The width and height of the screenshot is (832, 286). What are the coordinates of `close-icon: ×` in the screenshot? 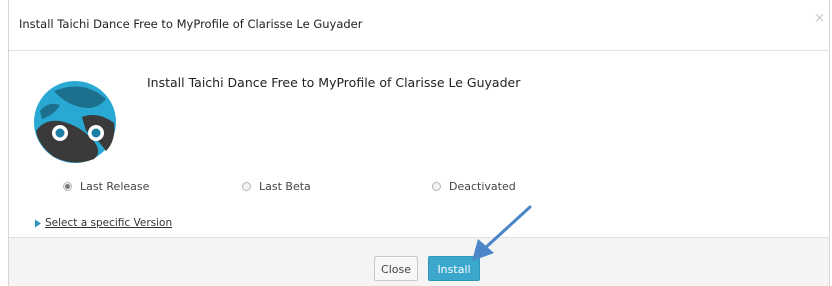 It's located at (819, 18).